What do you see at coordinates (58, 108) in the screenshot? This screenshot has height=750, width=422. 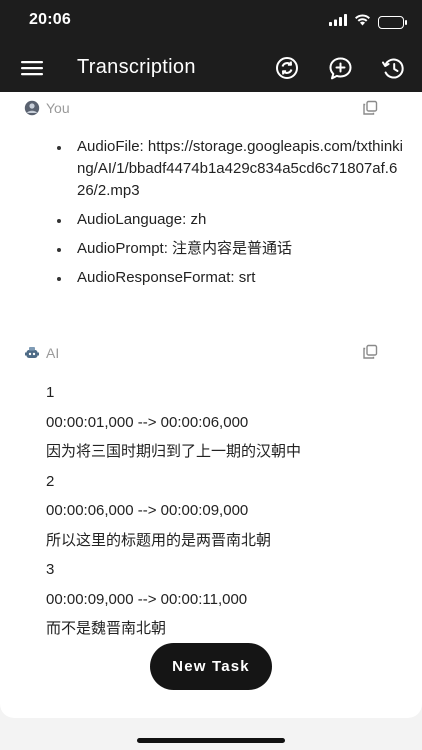 I see `user-name: You` at bounding box center [58, 108].